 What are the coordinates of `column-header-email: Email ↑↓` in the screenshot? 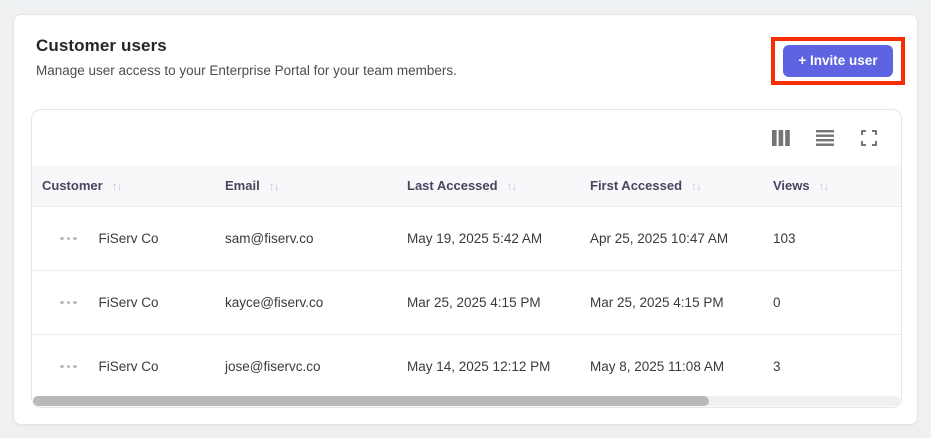 It's located at (316, 185).